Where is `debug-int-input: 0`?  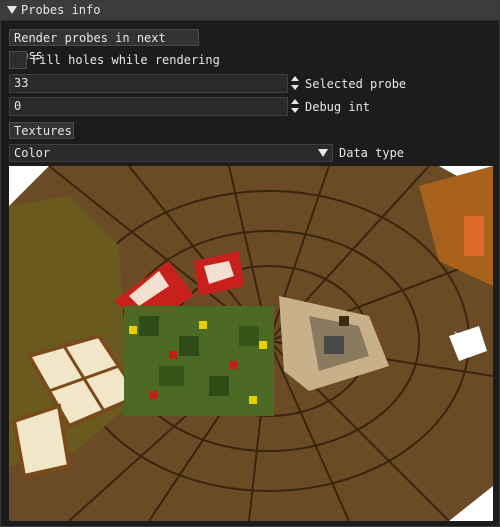 debug-int-input: 0 is located at coordinates (148, 106).